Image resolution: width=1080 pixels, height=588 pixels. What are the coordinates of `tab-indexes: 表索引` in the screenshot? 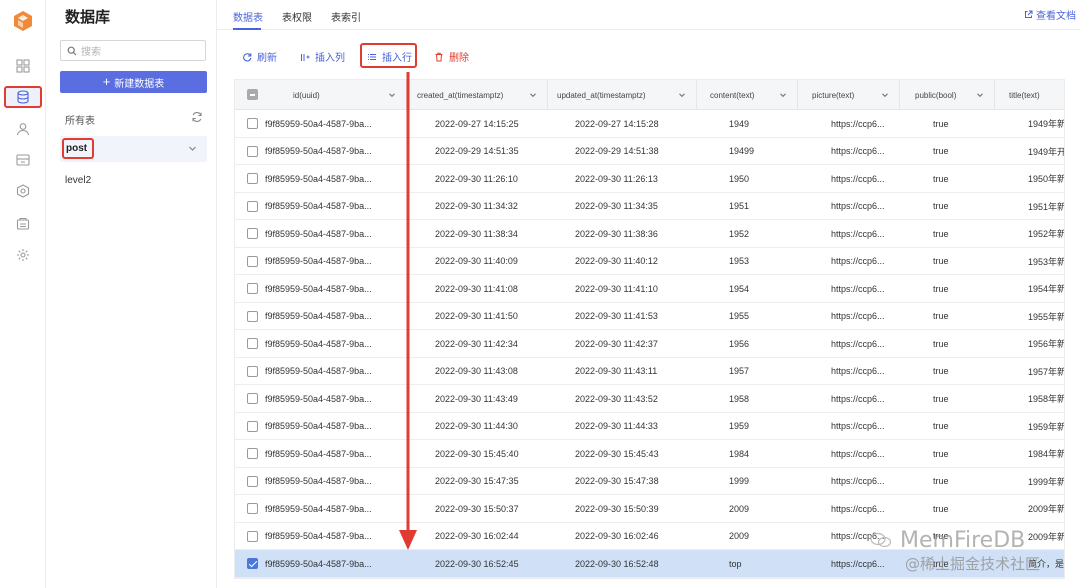 It's located at (346, 16).